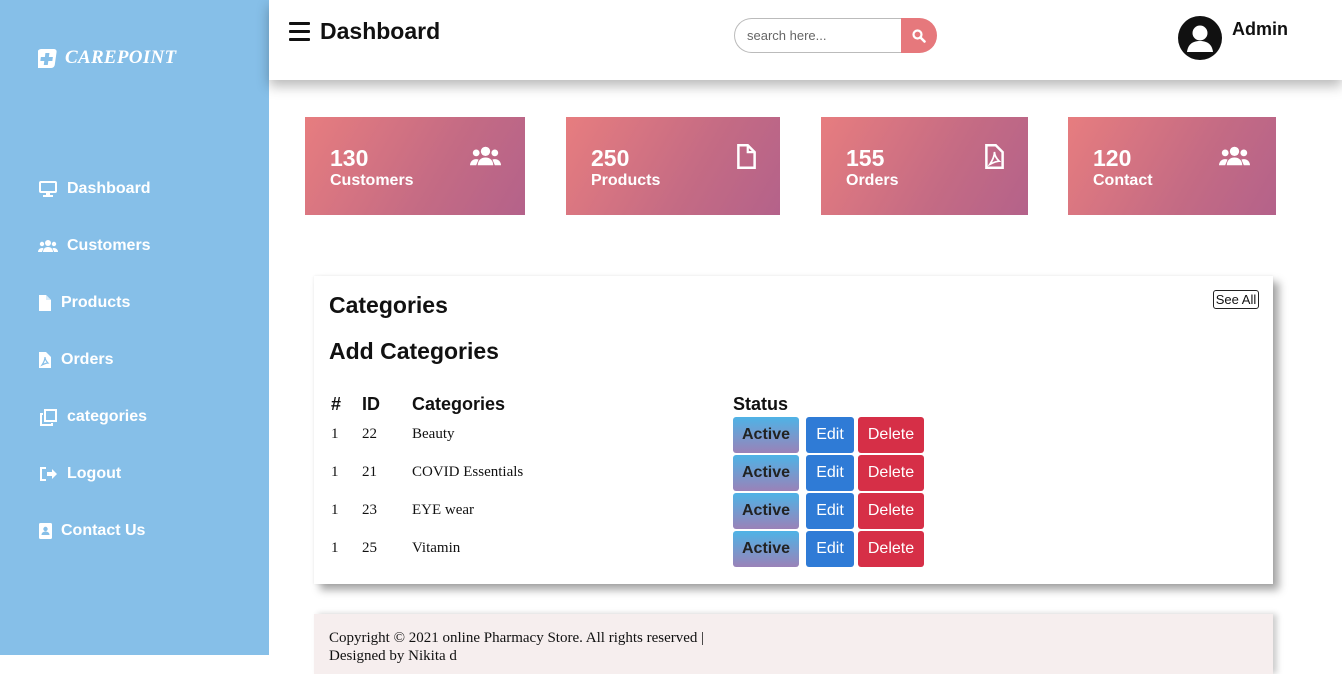 The width and height of the screenshot is (1342, 674). I want to click on sidebar-item-label: Contact Us, so click(103, 530).